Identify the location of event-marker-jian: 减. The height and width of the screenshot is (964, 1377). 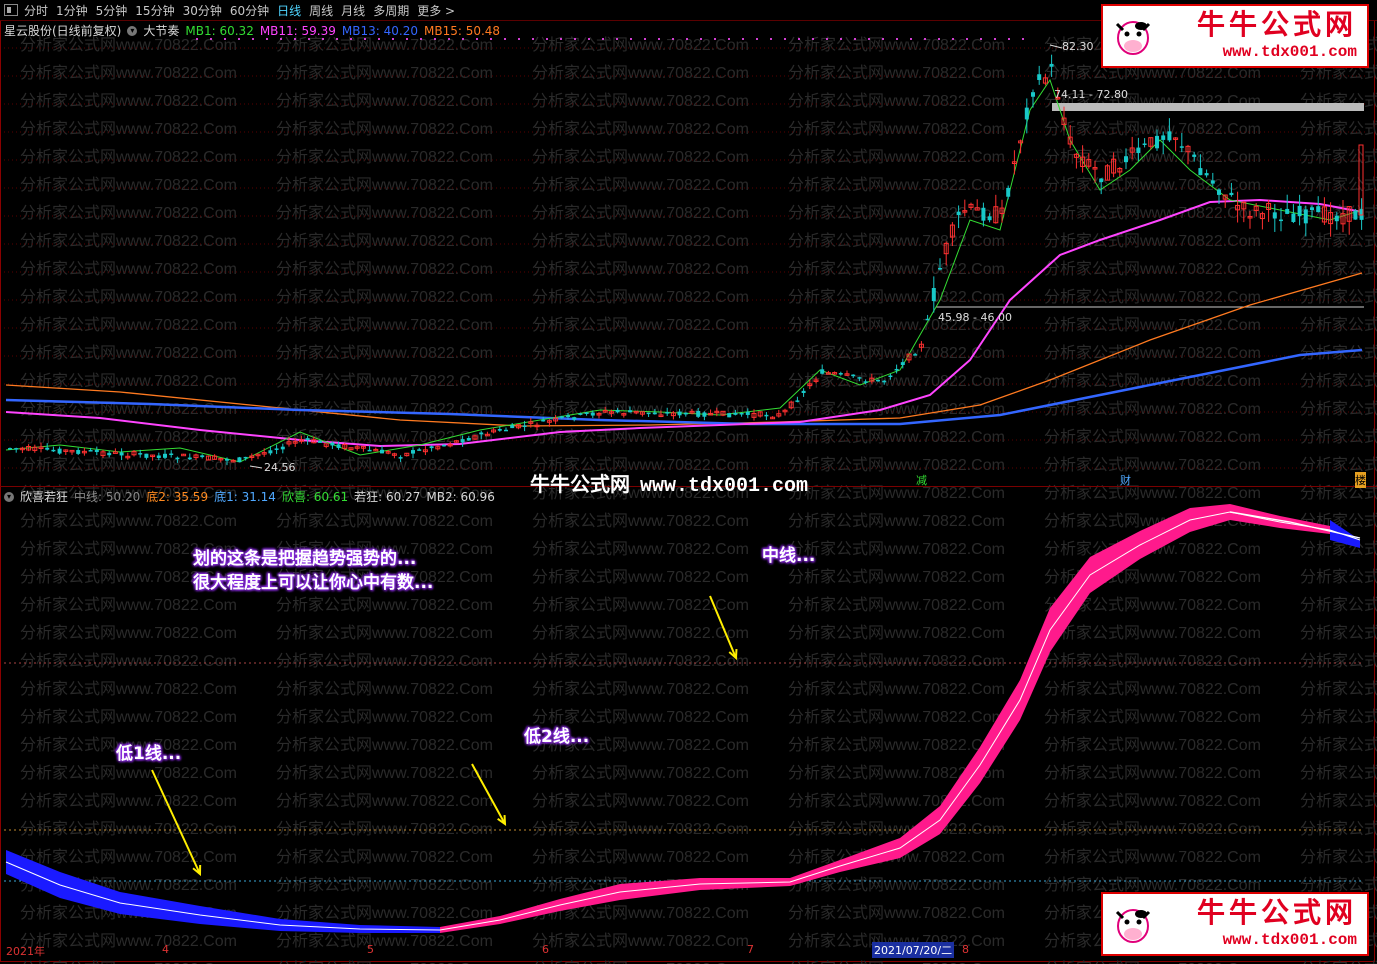
(921, 480).